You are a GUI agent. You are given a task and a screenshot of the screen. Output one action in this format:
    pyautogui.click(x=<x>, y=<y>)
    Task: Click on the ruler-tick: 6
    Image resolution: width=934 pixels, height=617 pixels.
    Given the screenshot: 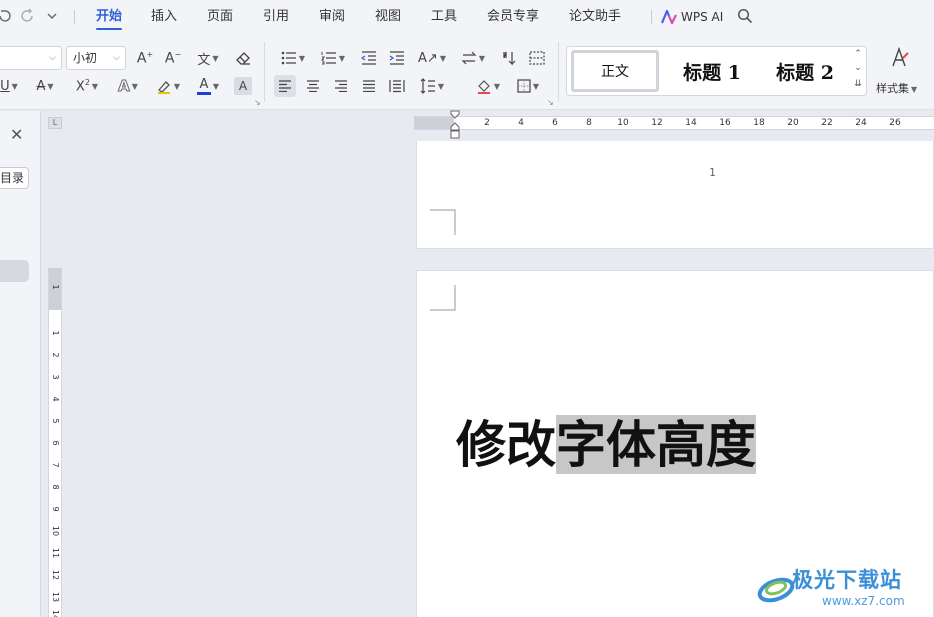 What is the action you would take?
    pyautogui.click(x=55, y=443)
    